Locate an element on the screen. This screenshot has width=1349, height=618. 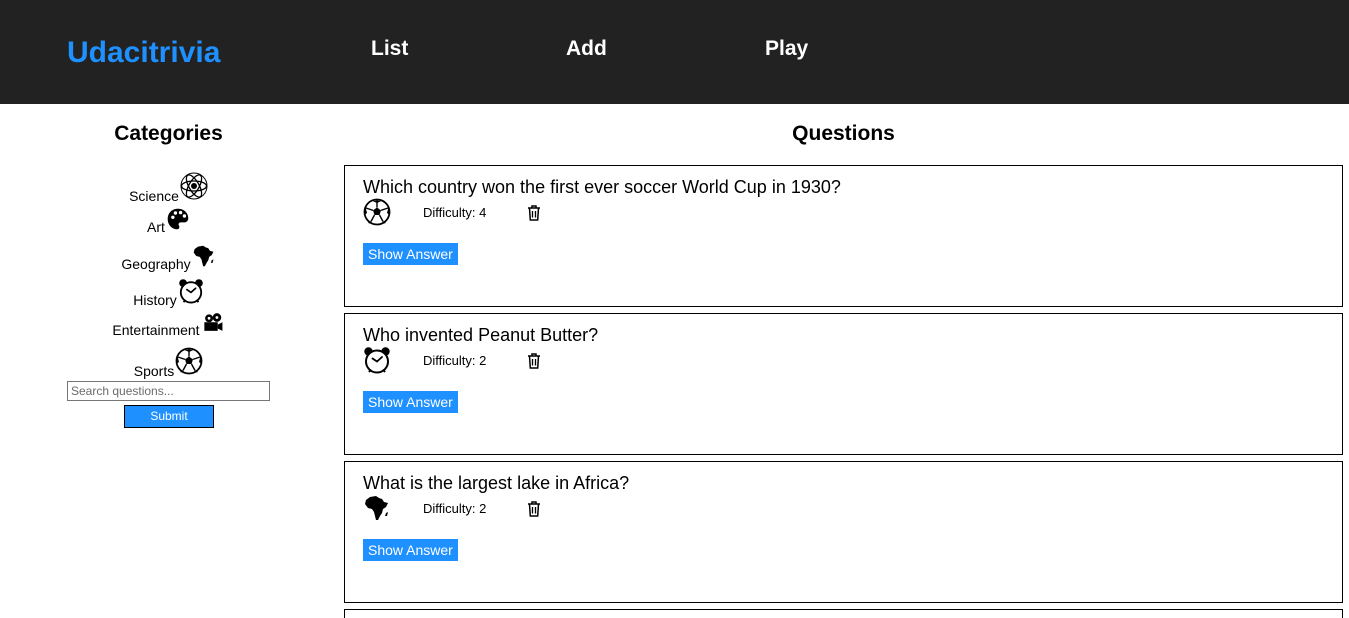
art-palette-icon is located at coordinates (178, 219).